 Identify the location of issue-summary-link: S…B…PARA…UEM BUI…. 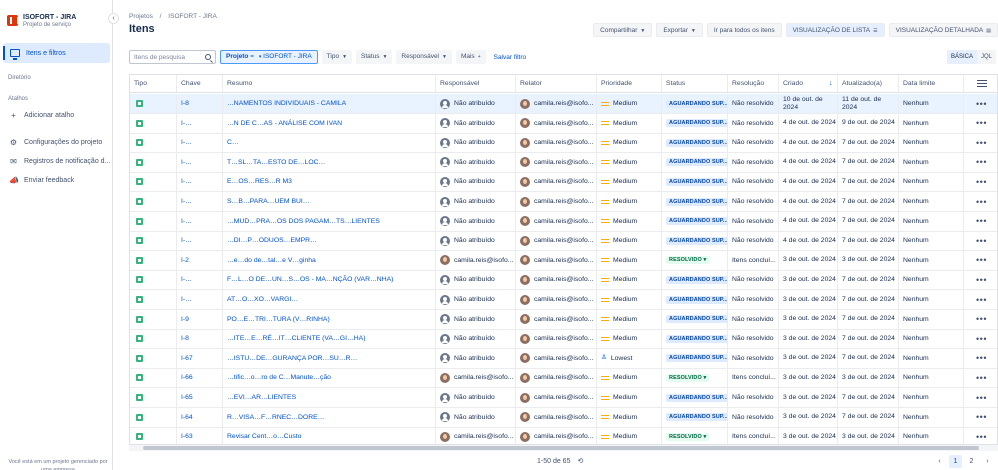
(268, 201).